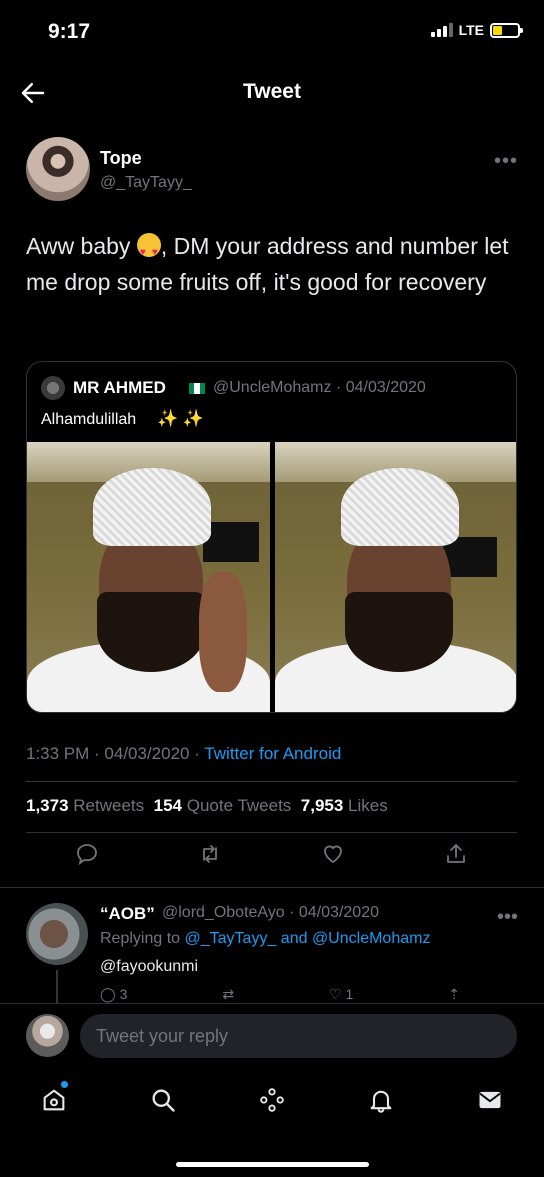 This screenshot has width=544, height=1177. Describe the element at coordinates (64, 1084) in the screenshot. I see `new-content-dot` at that location.